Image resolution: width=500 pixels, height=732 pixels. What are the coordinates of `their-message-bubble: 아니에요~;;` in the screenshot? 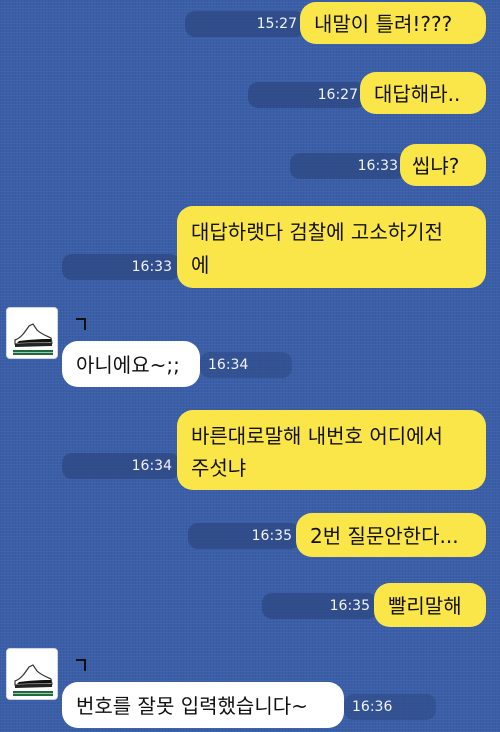 It's located at (131, 364).